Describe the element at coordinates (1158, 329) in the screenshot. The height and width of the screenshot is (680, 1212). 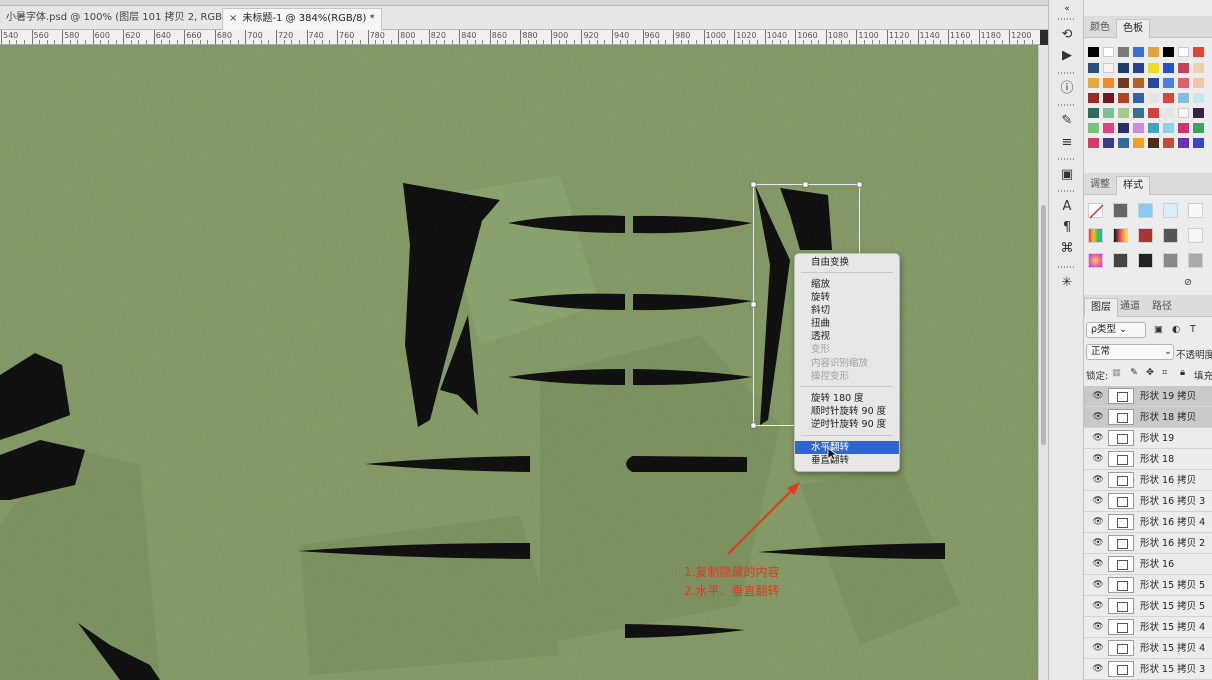
I see `filter-pixel-icon: ▣` at that location.